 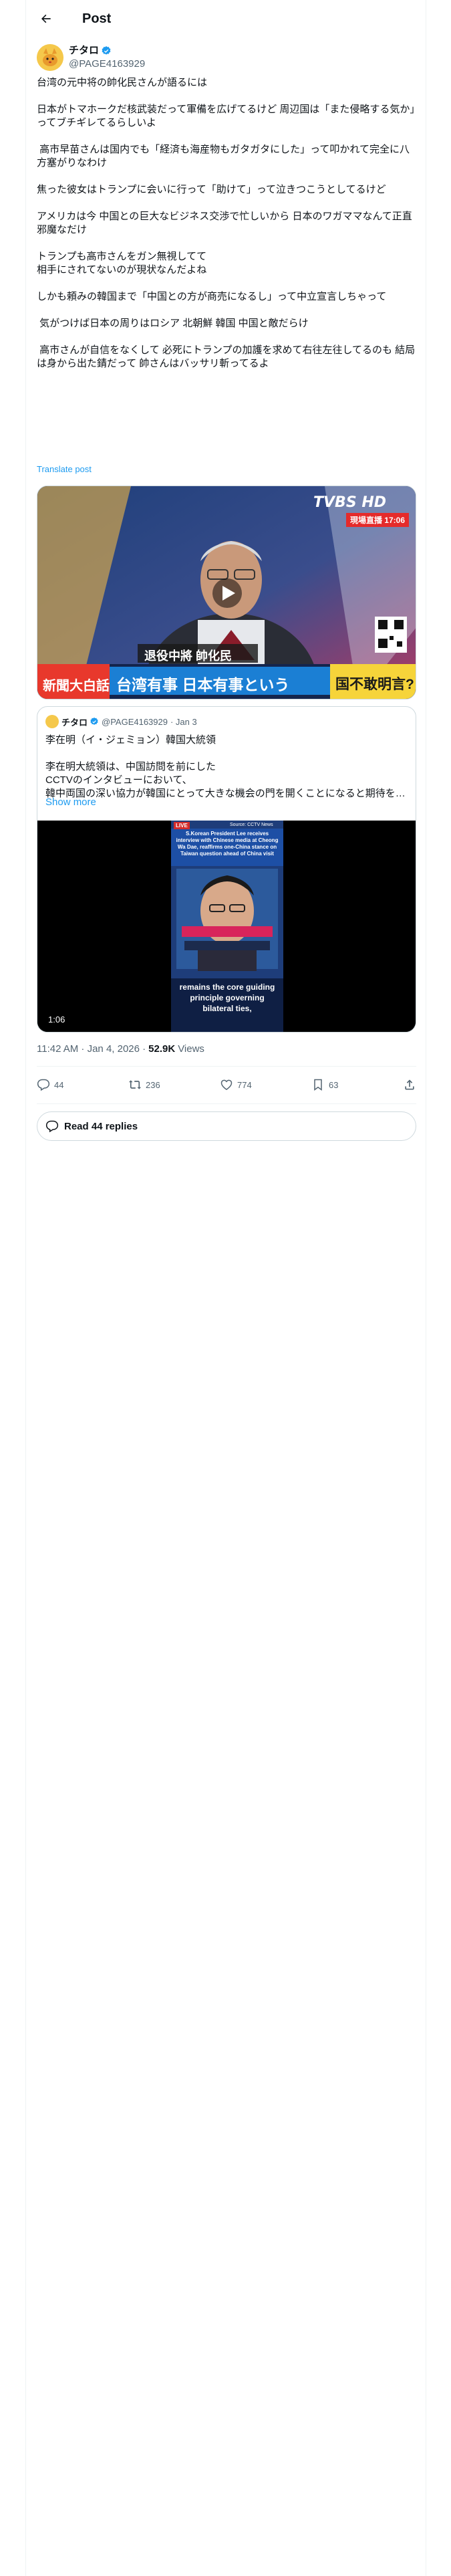 I want to click on translate-post-link: Translate post, so click(x=64, y=469).